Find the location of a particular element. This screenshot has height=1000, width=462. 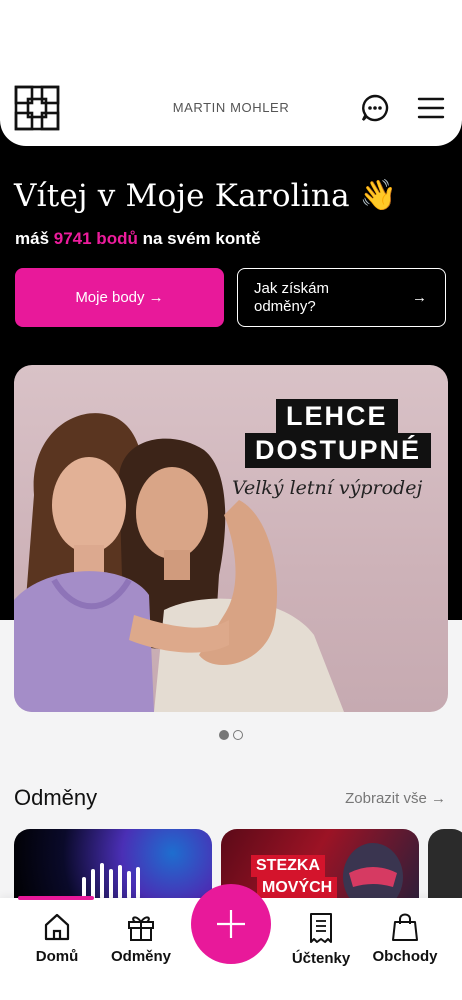

nav-item-home: Domů is located at coordinates (57, 938).